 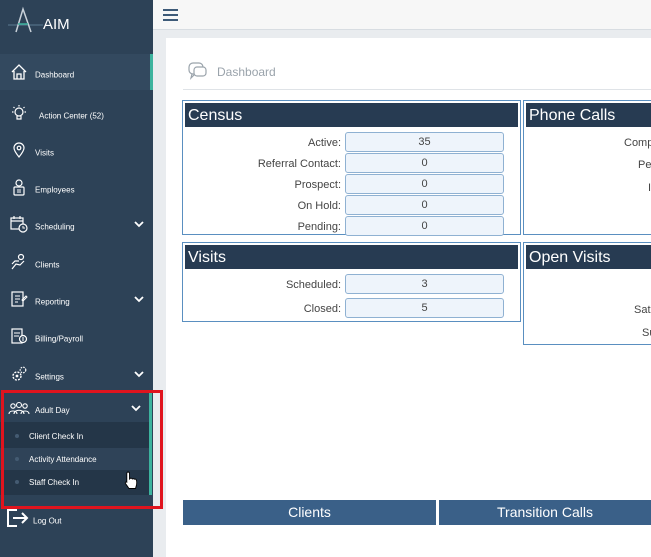 I want to click on visits-label-scheduled: Scheduled:, so click(x=313, y=285).